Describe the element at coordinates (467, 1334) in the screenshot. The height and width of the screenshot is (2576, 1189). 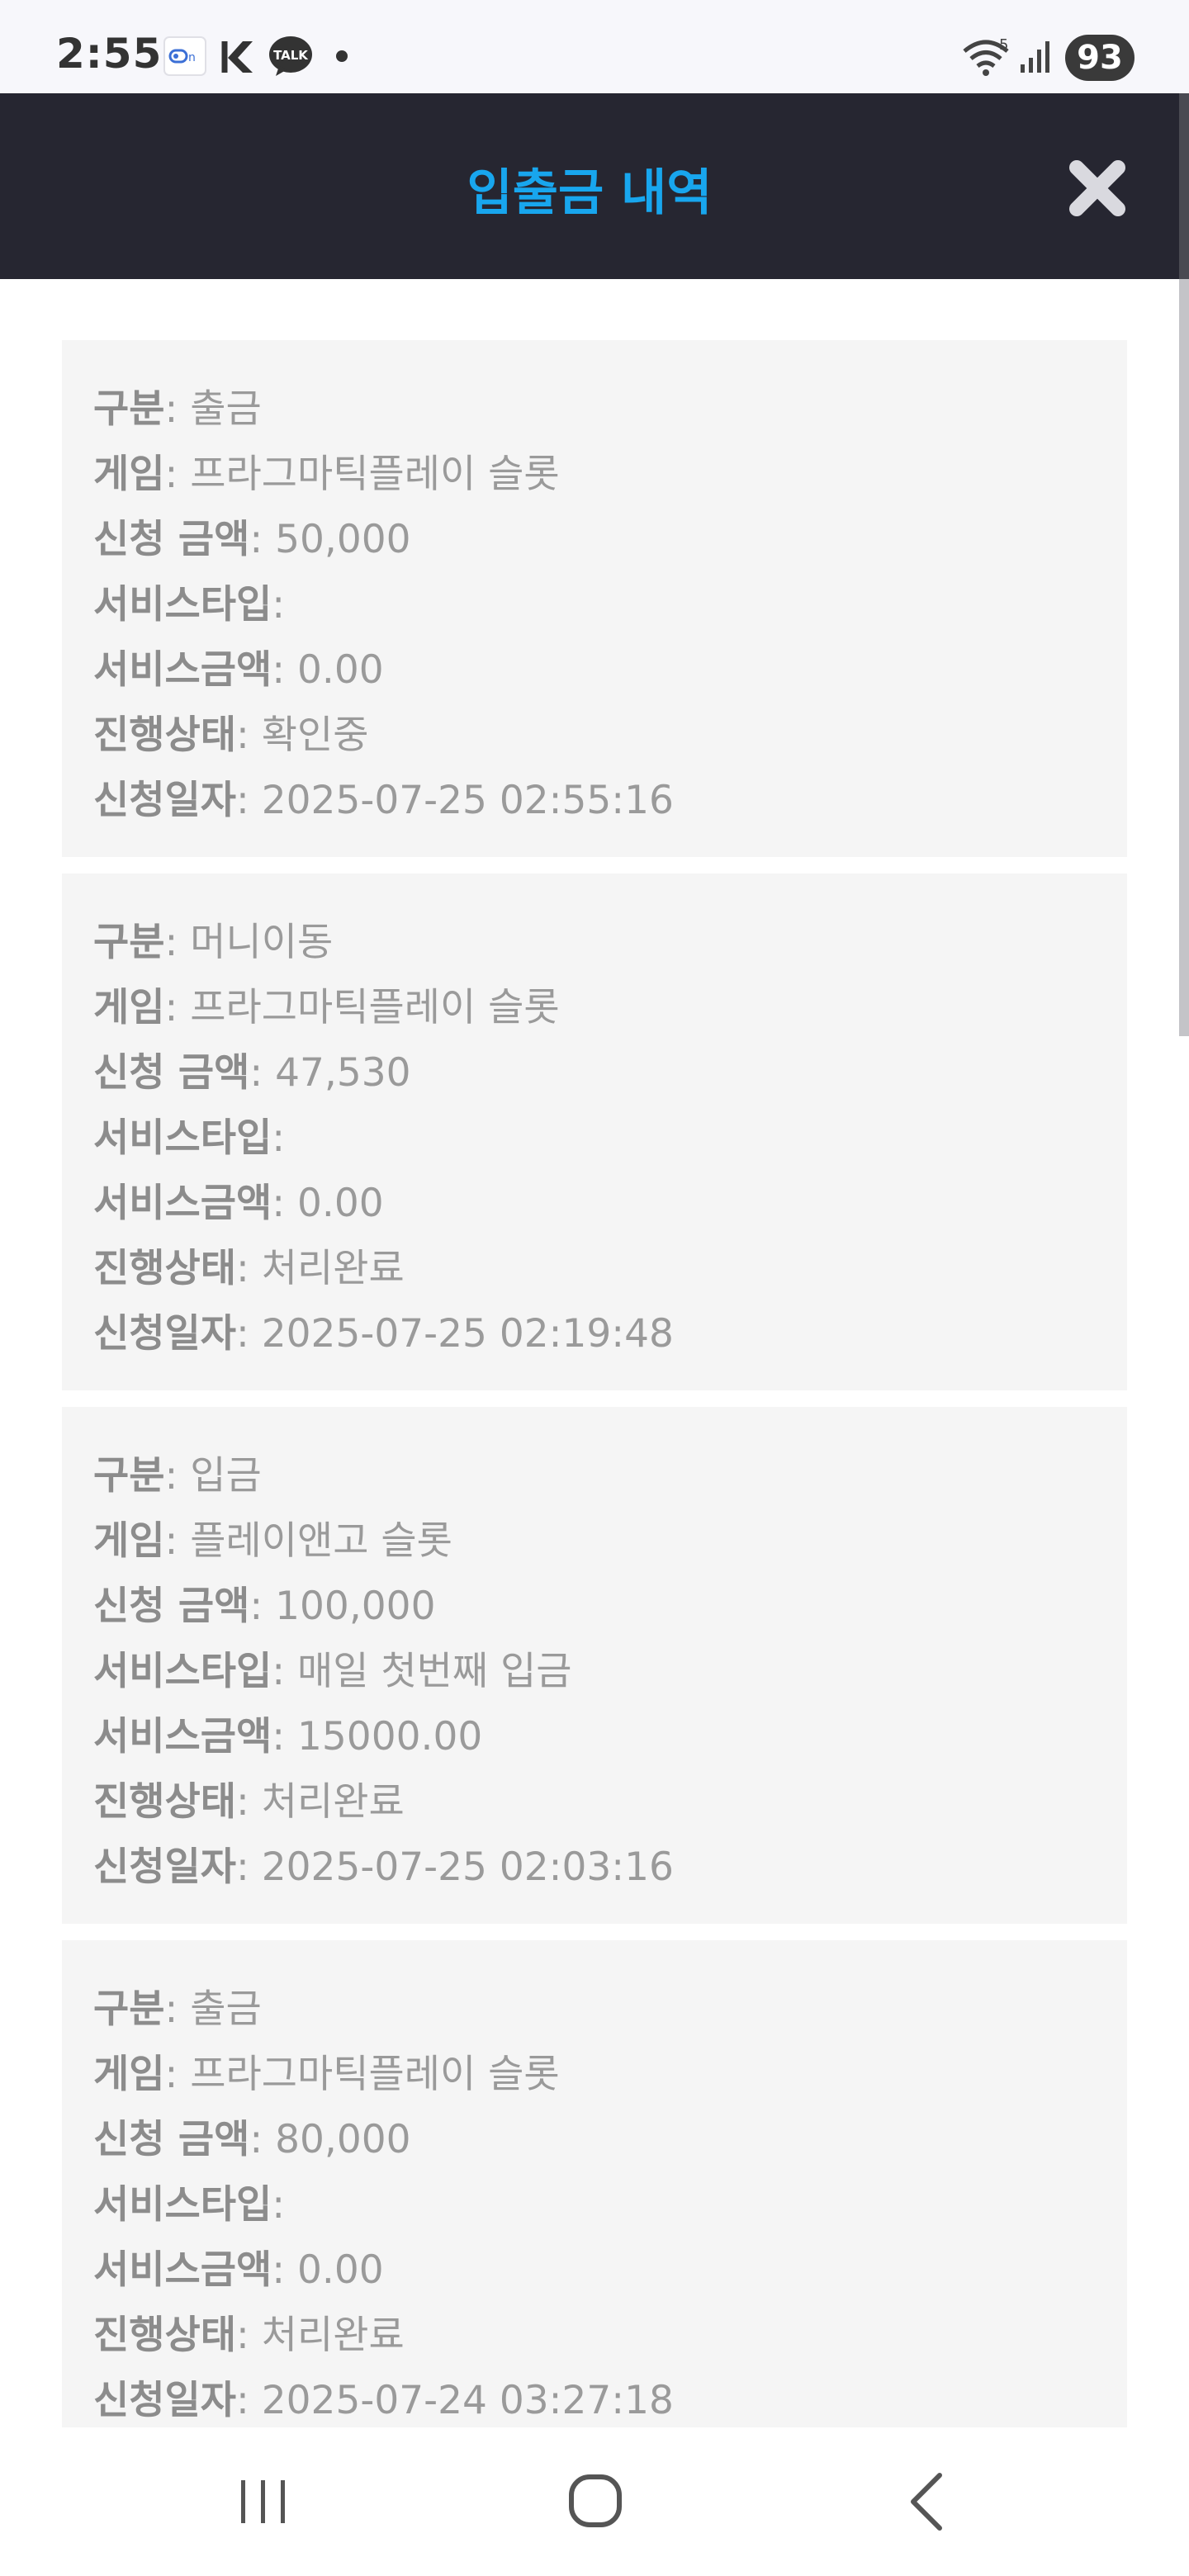
I see `value-date: 2025-07-25 02:19:48` at that location.